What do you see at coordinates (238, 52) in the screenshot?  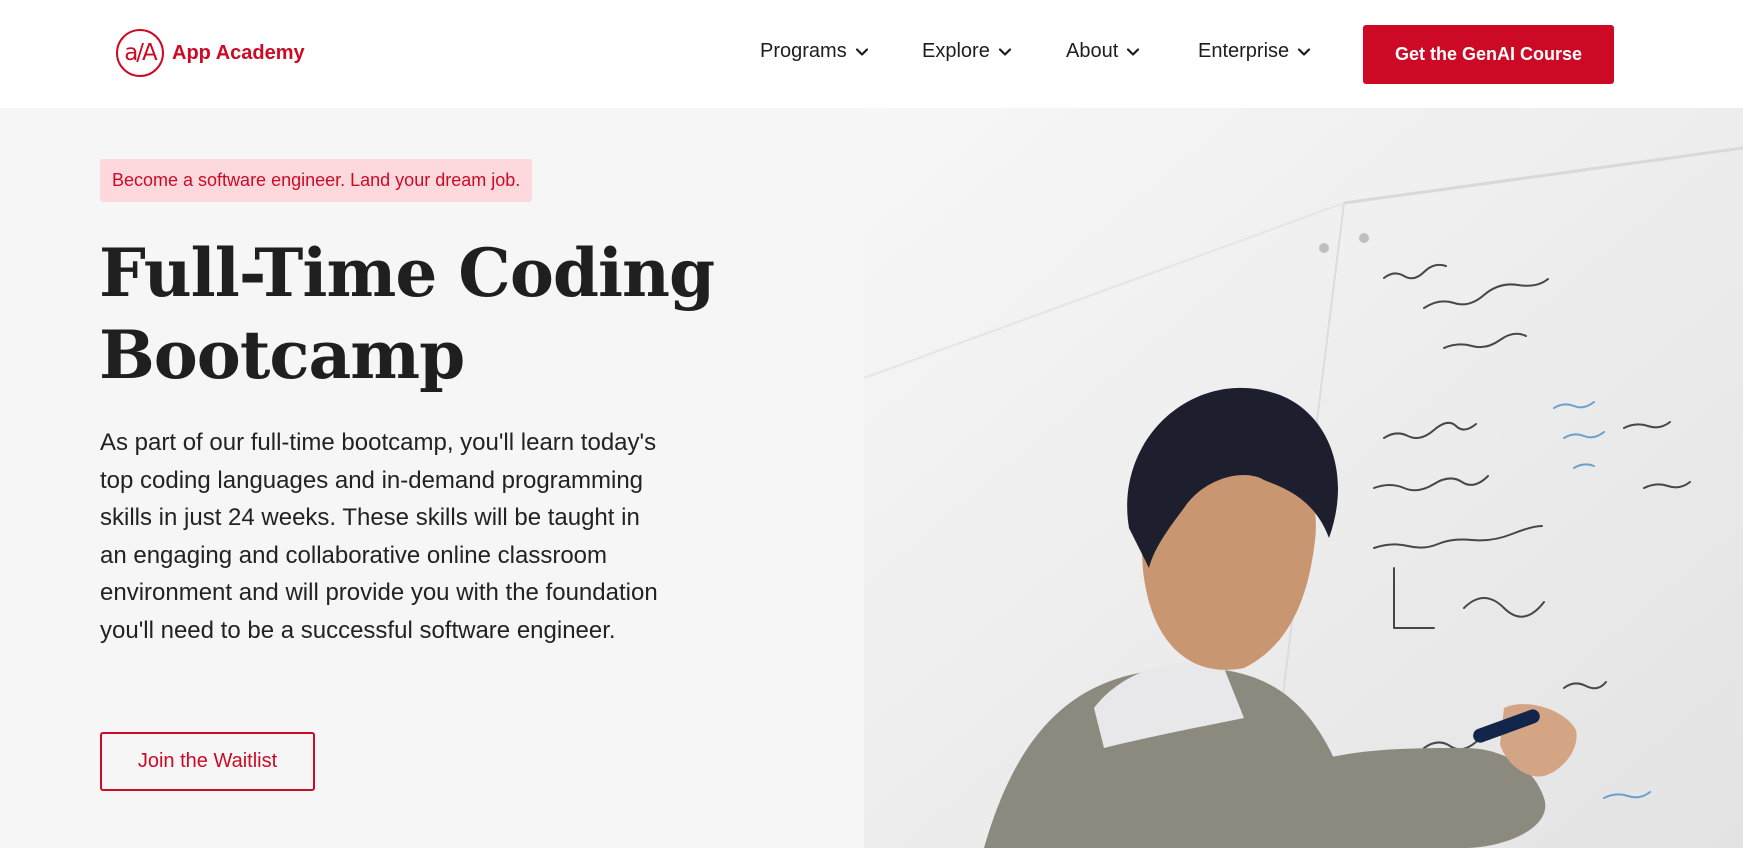 I see `logo-text: App Academy` at bounding box center [238, 52].